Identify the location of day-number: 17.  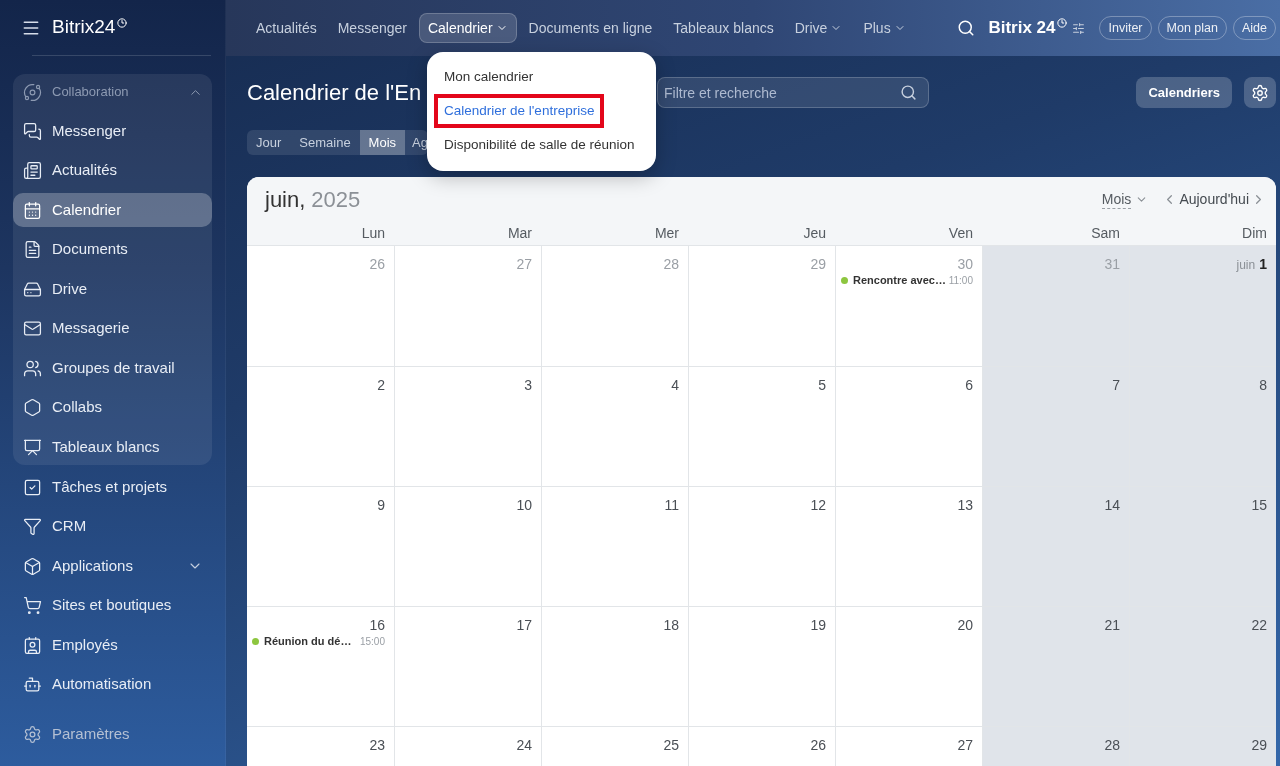
(524, 625).